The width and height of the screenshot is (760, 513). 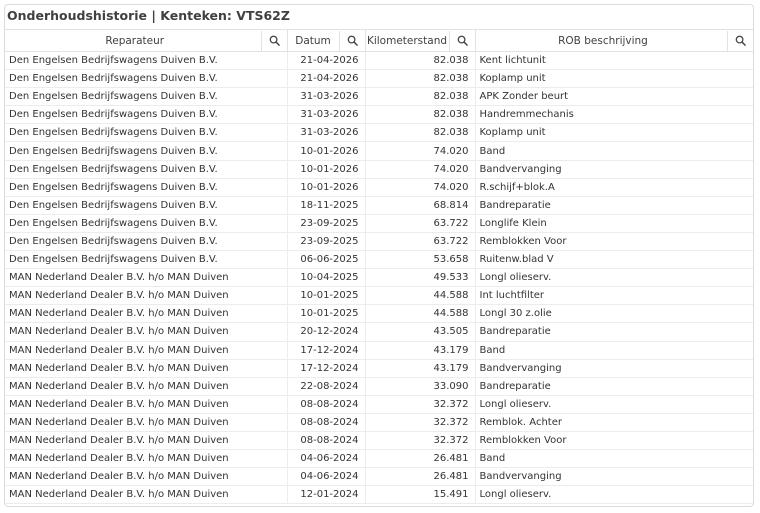 What do you see at coordinates (614, 223) in the screenshot?
I see `cell-rob: Longlife Klein` at bounding box center [614, 223].